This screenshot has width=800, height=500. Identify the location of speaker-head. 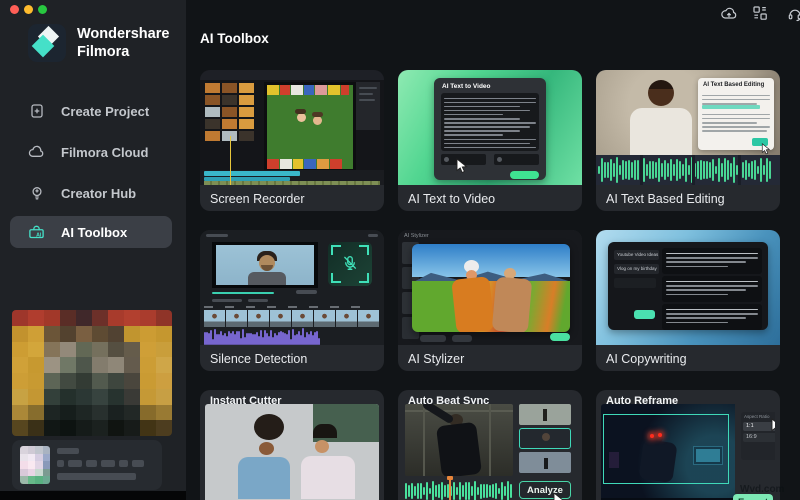
(661, 93).